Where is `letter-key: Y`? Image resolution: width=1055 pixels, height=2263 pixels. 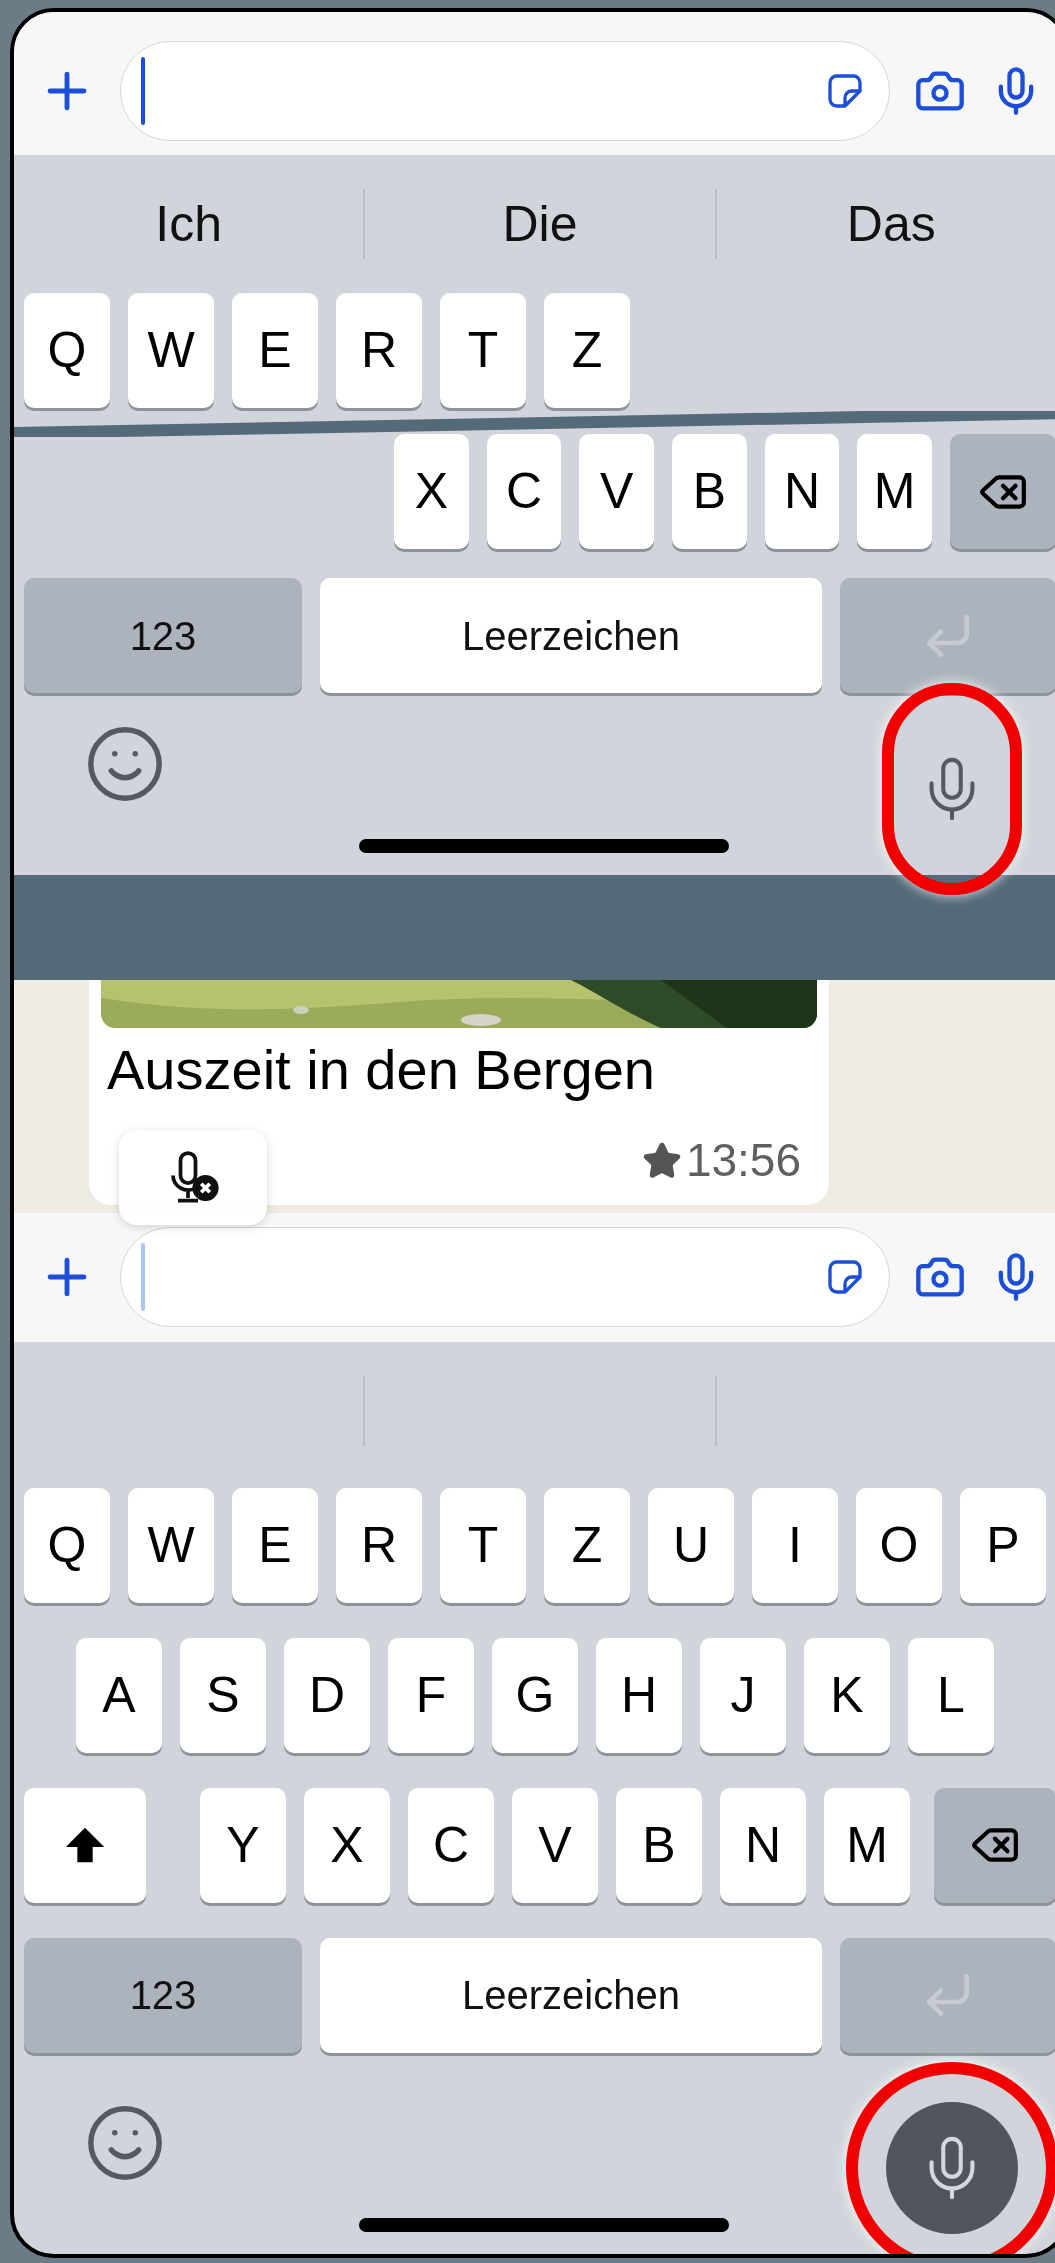 letter-key: Y is located at coordinates (243, 1845).